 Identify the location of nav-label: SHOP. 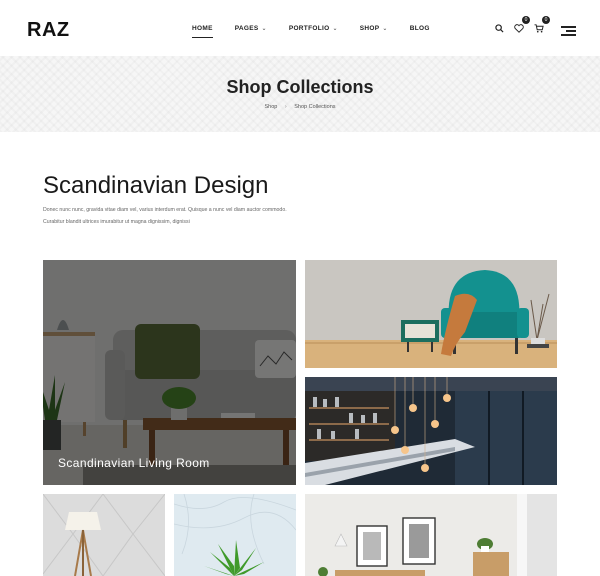
(369, 28).